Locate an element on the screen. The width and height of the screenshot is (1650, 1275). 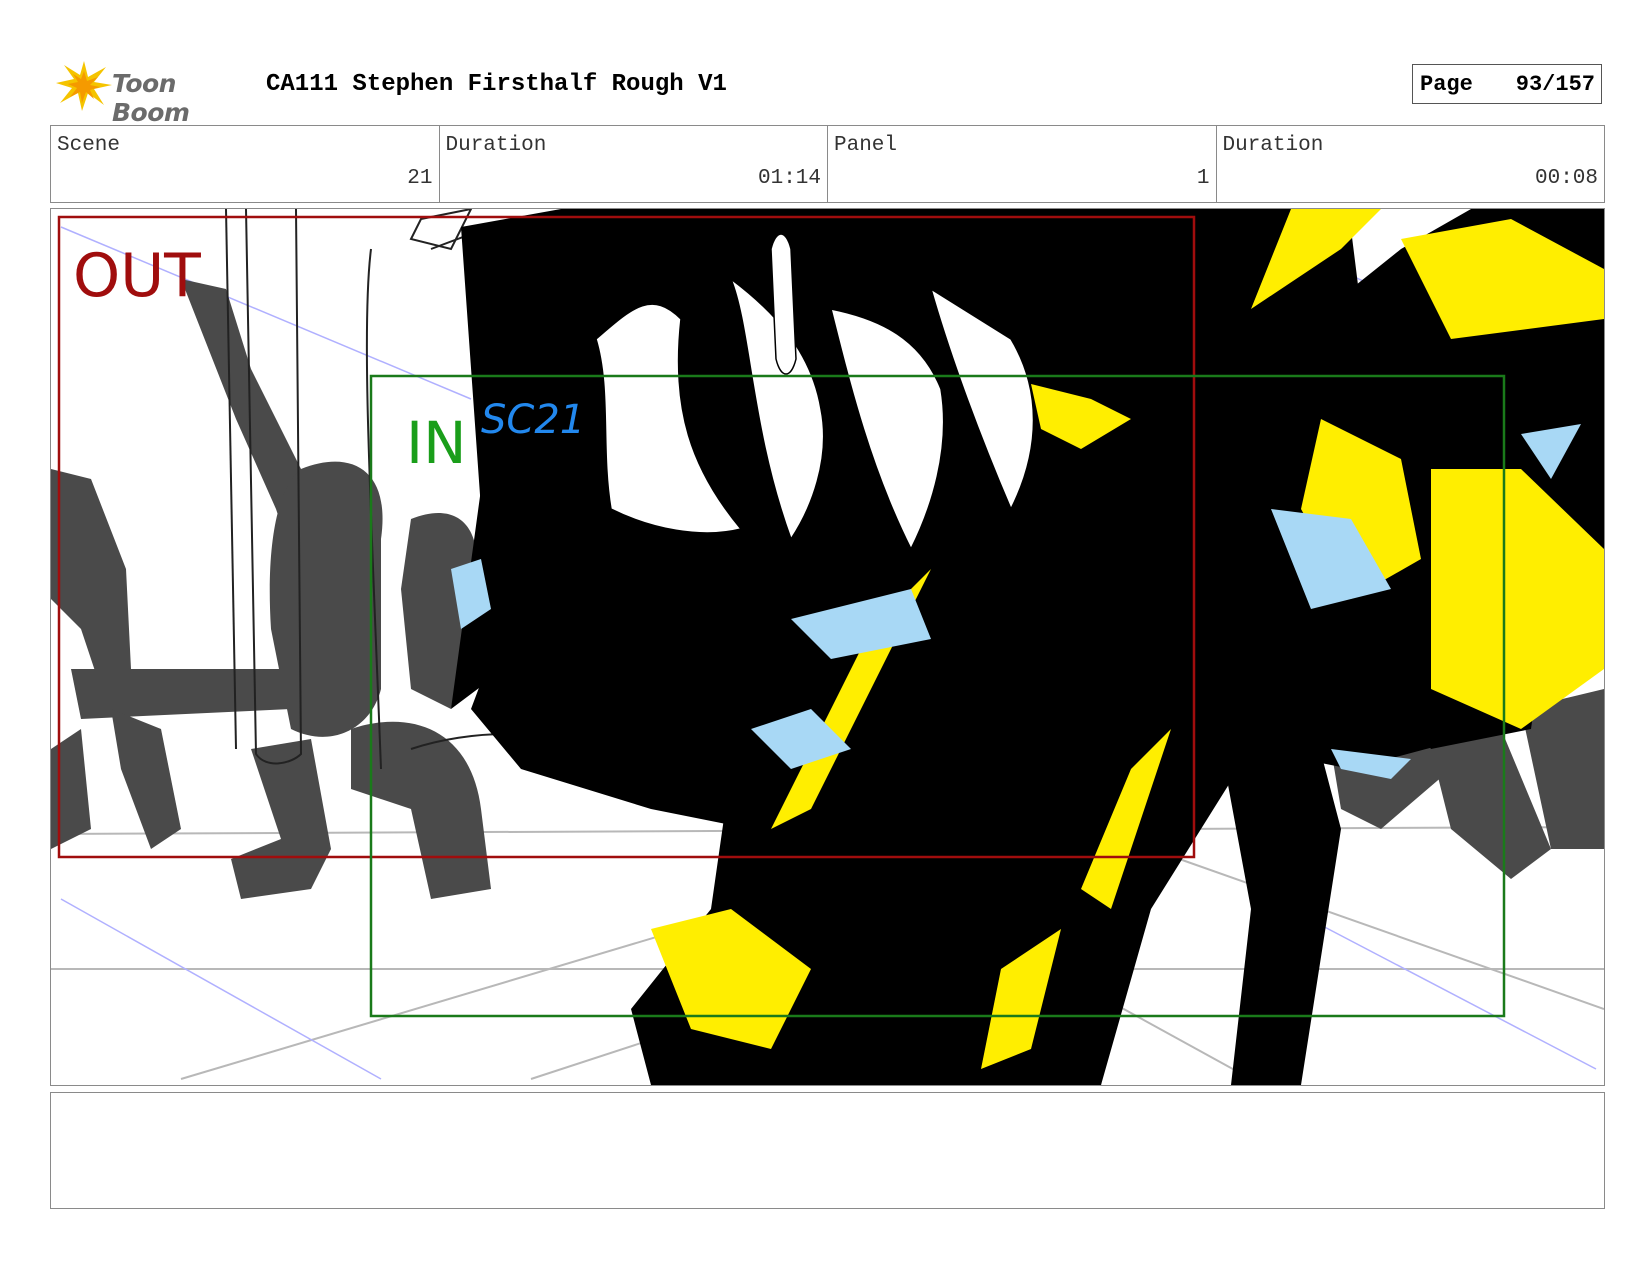
scene-label: Scene is located at coordinates (89, 145).